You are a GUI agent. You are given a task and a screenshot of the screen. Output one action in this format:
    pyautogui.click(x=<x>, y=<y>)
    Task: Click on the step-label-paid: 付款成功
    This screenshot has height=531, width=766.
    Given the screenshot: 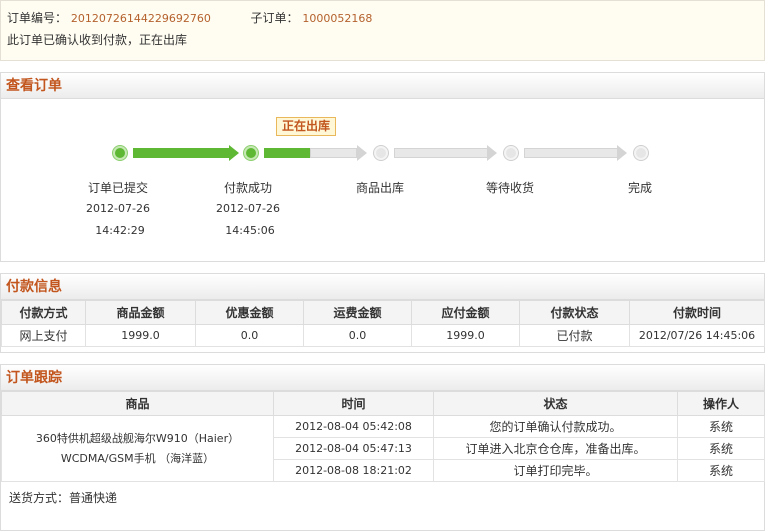 What is the action you would take?
    pyautogui.click(x=247, y=188)
    